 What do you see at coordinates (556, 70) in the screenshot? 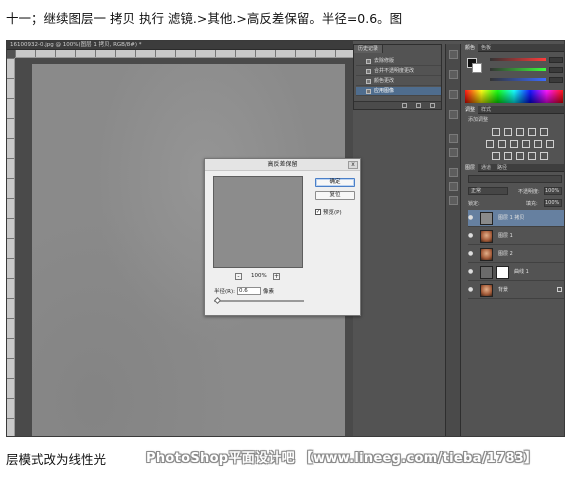
I see `green-value-field` at bounding box center [556, 70].